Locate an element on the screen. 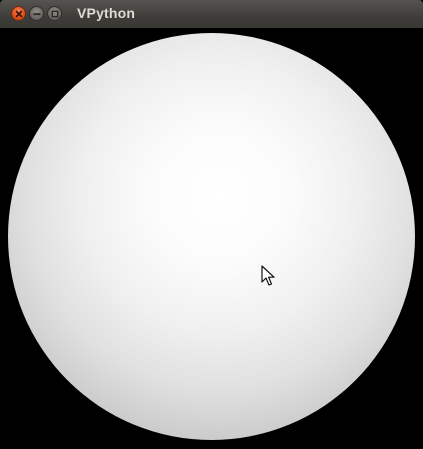 The height and width of the screenshot is (449, 423). close-icon is located at coordinates (19, 14).